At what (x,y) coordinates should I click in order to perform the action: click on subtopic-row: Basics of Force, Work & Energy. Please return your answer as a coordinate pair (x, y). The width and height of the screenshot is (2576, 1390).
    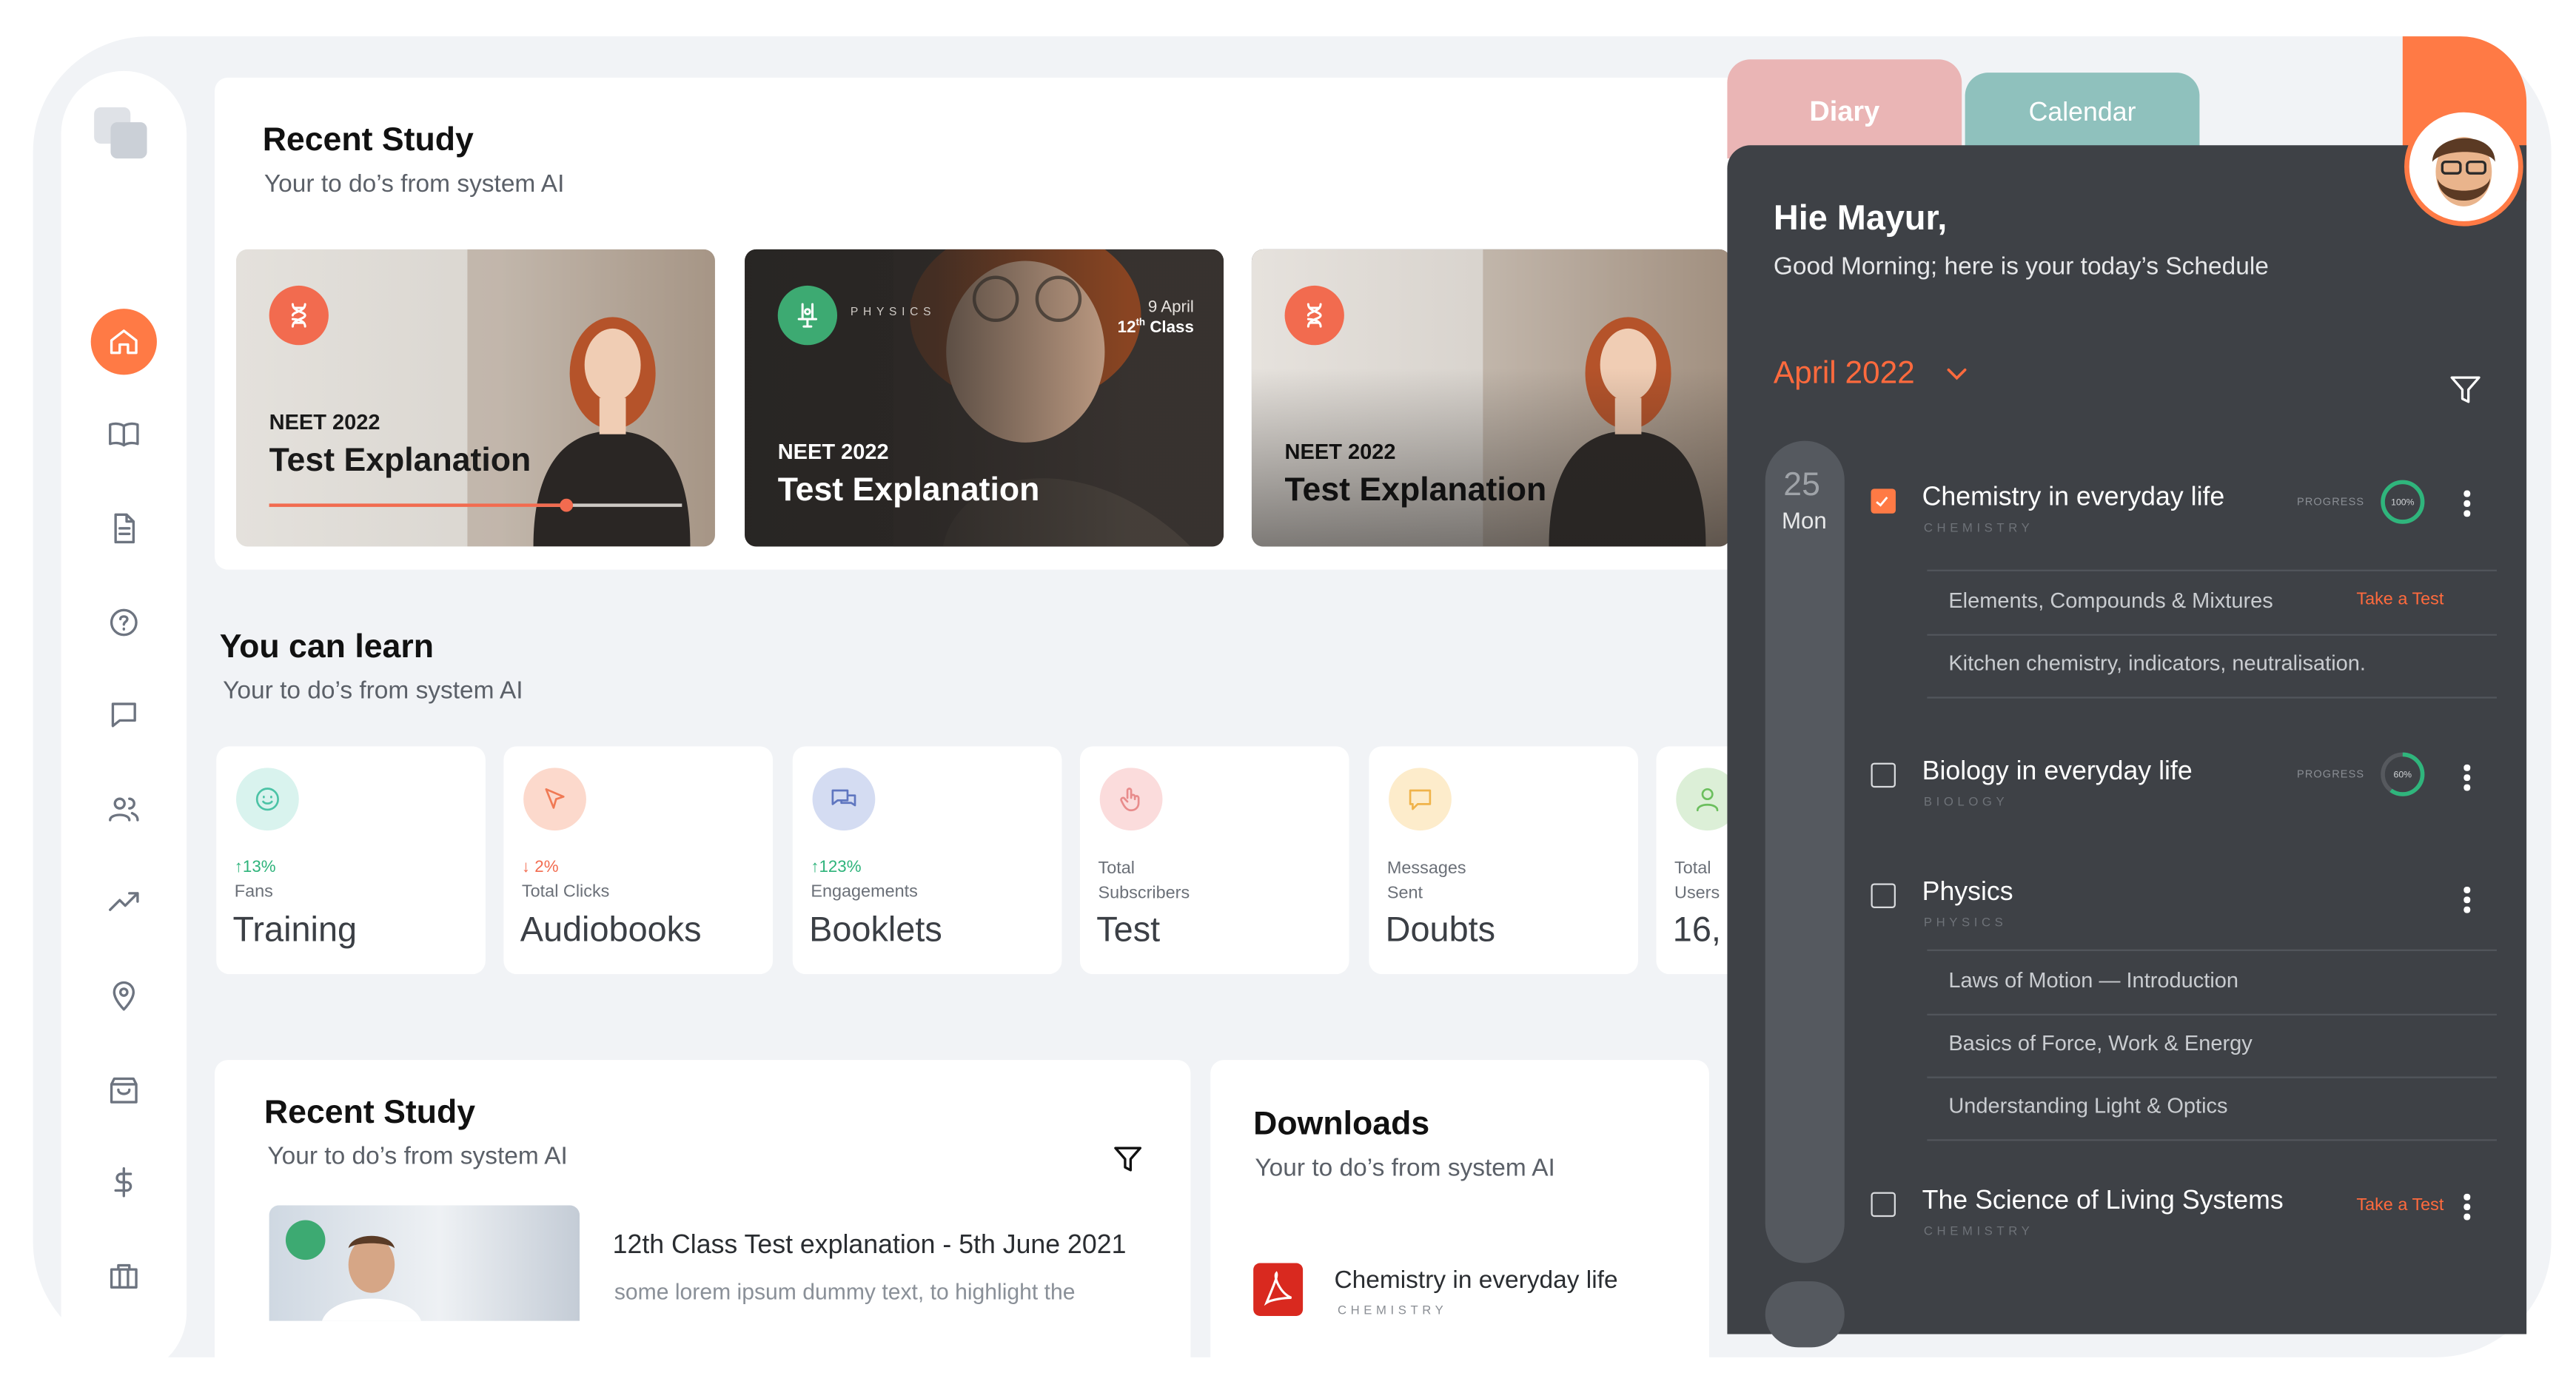
    Looking at the image, I should click on (2212, 1046).